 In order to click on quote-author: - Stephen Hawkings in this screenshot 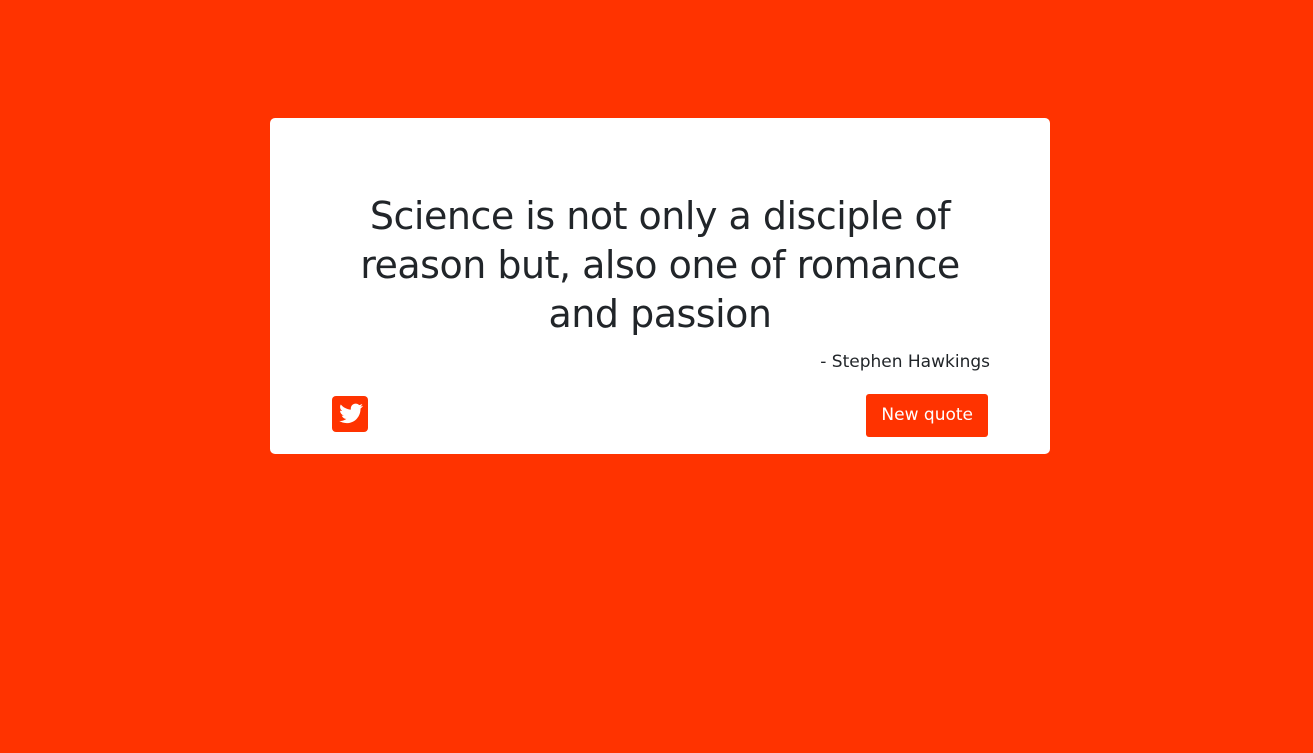, I will do `click(905, 362)`.